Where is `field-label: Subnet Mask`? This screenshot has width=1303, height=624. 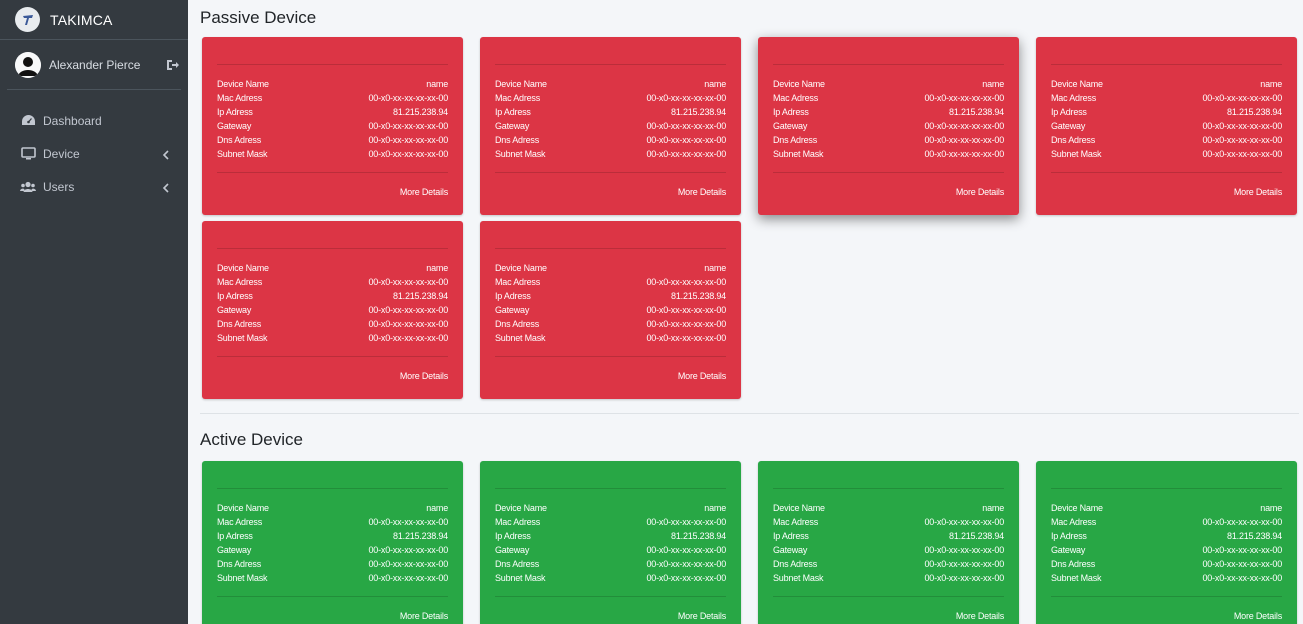
field-label: Subnet Mask is located at coordinates (520, 154).